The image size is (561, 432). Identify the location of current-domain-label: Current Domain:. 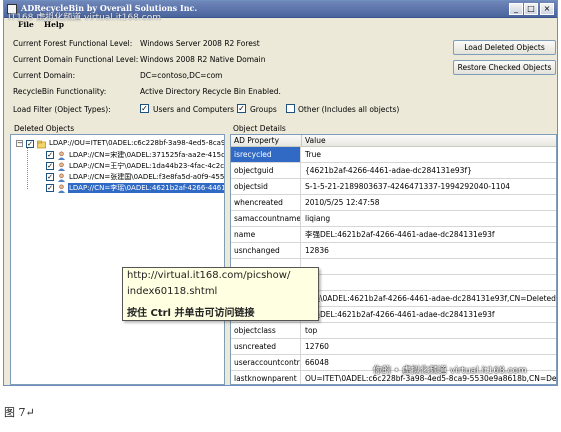
(44, 75).